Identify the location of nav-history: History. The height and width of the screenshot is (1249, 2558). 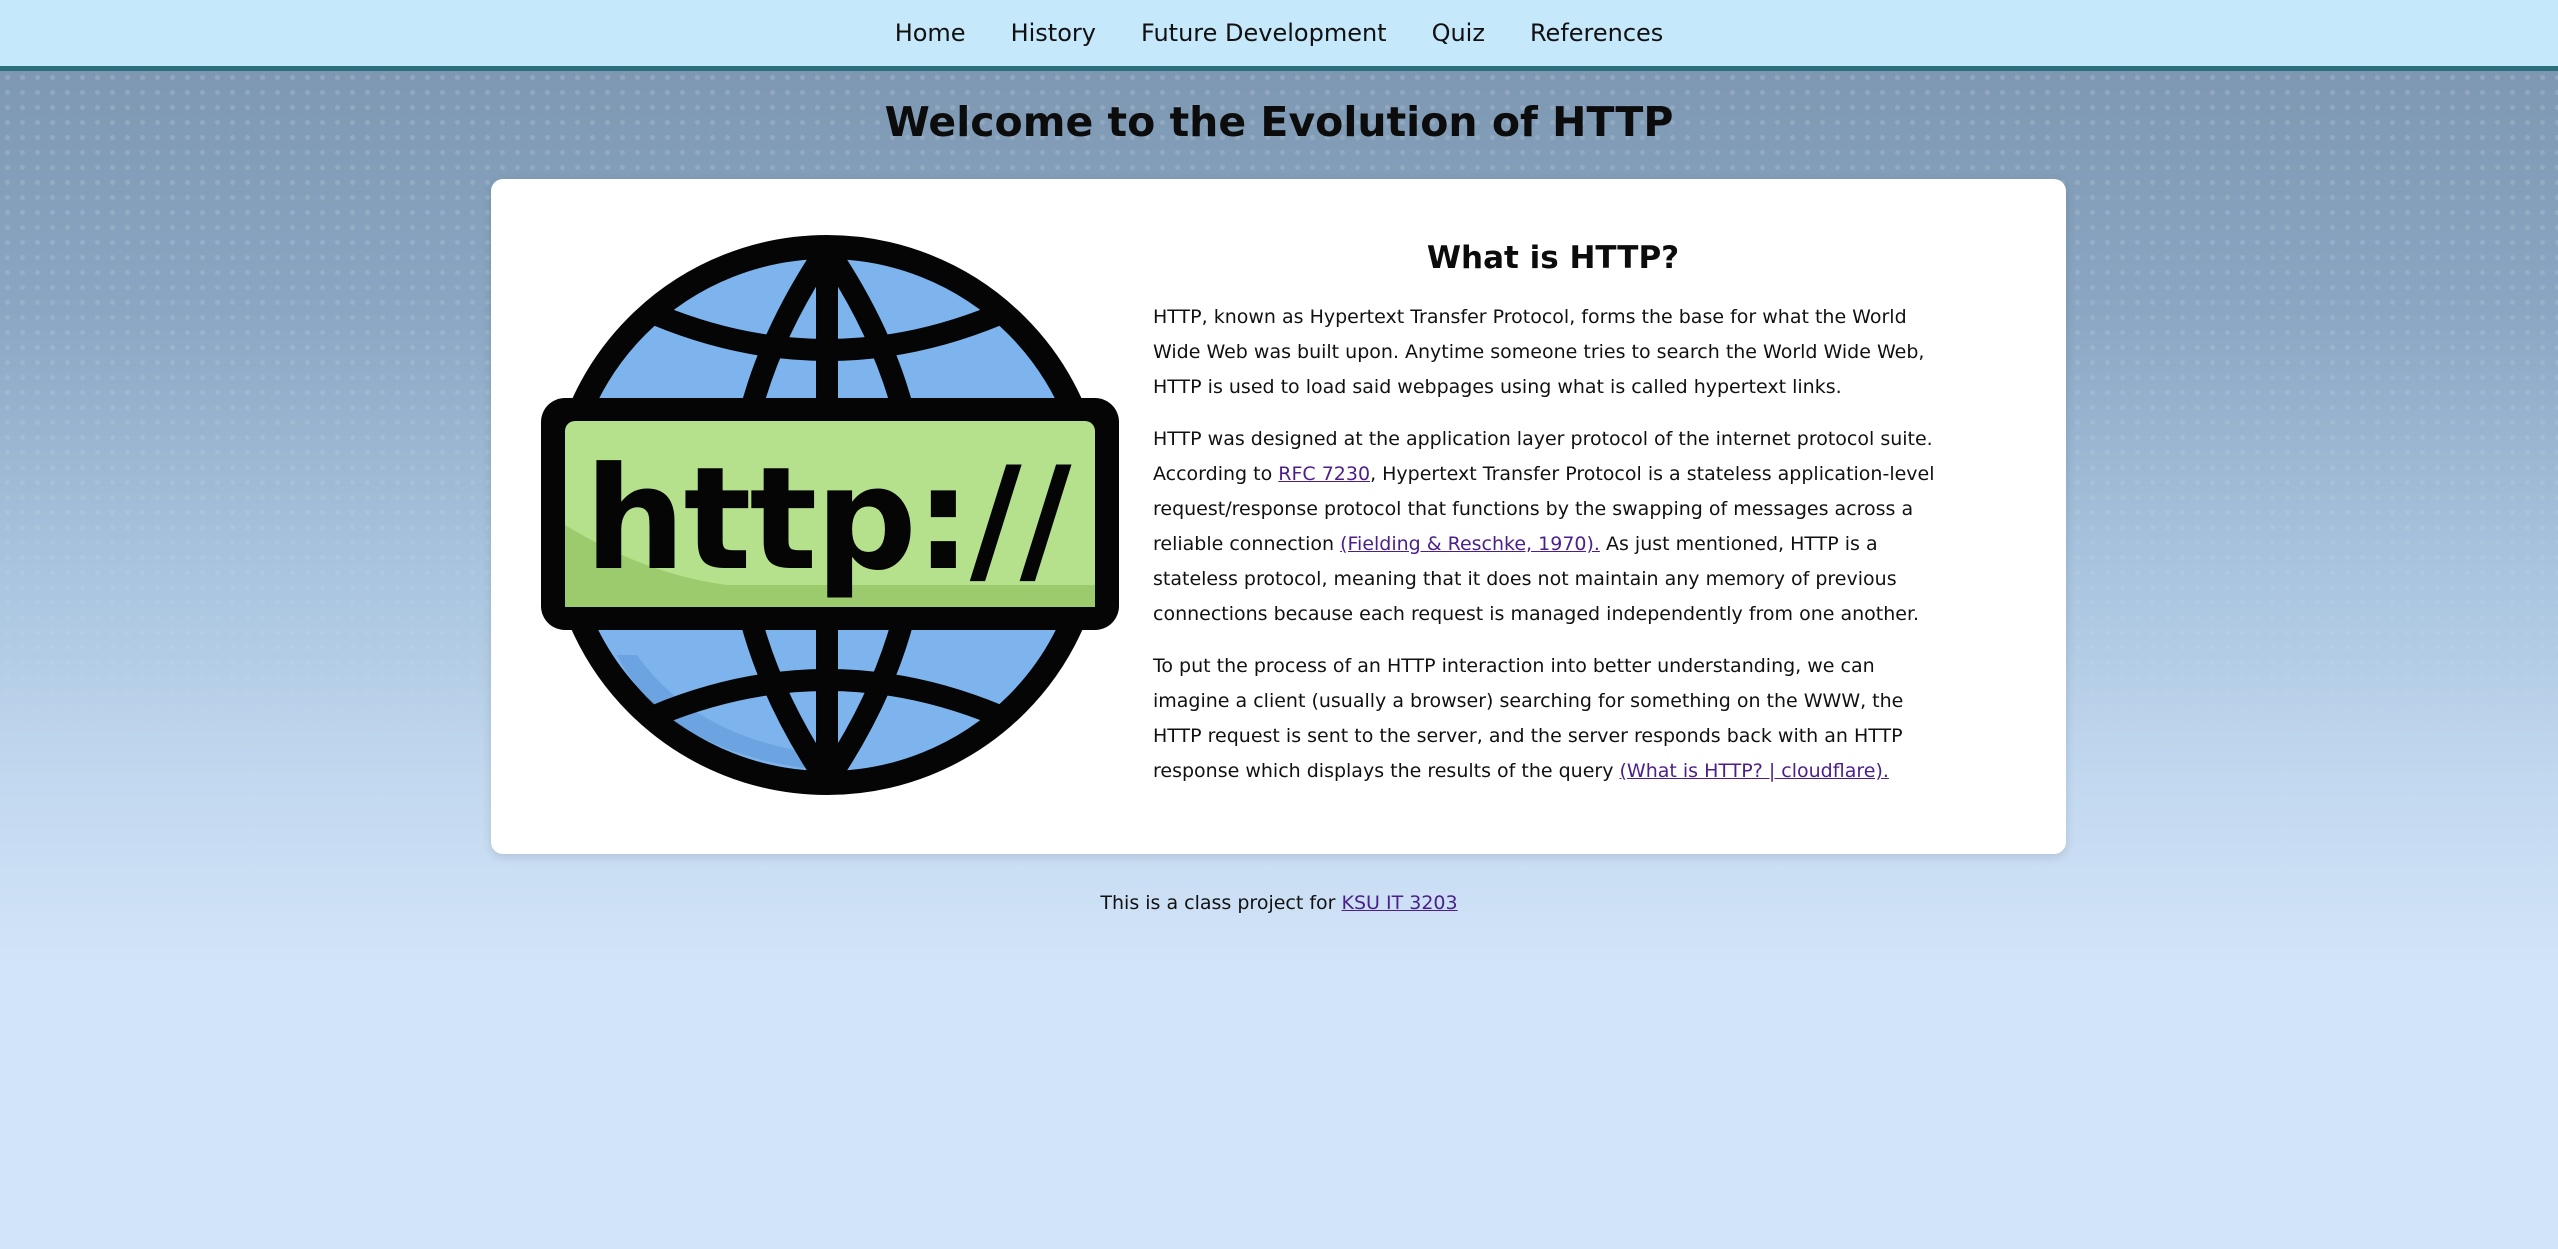
(1053, 33).